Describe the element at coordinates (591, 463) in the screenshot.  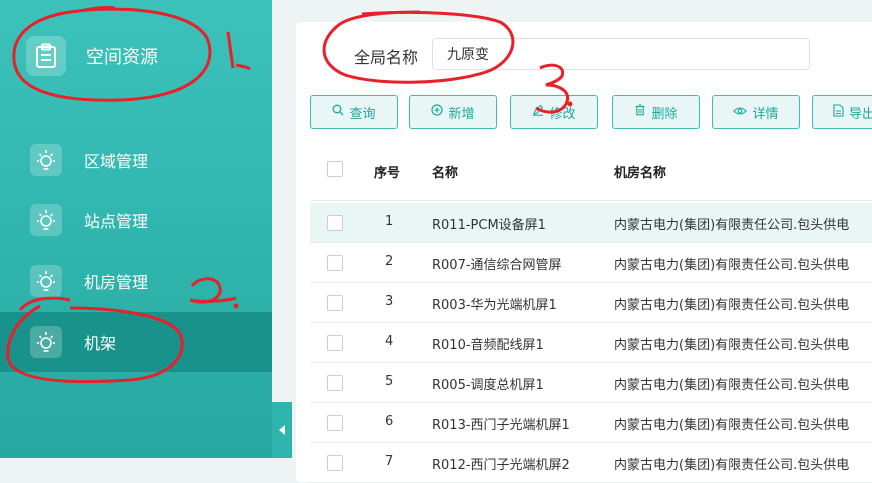
I see `table-row: 7 R012-西门子光端机屏2 内蒙古电力(集团)有限责任公司.包头供电` at that location.